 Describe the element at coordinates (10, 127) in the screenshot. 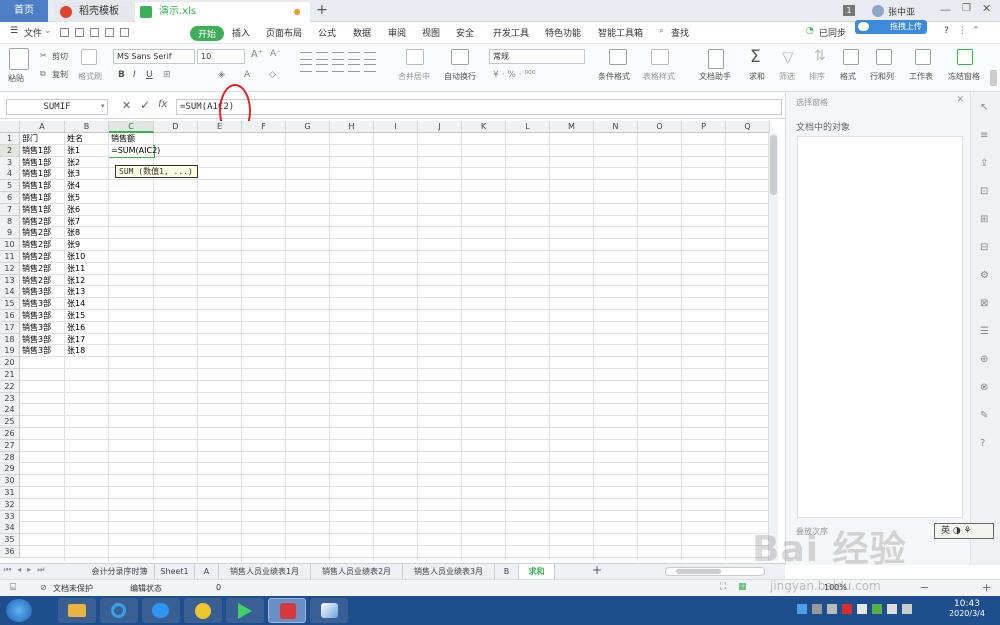

I see `select-all-corner` at that location.